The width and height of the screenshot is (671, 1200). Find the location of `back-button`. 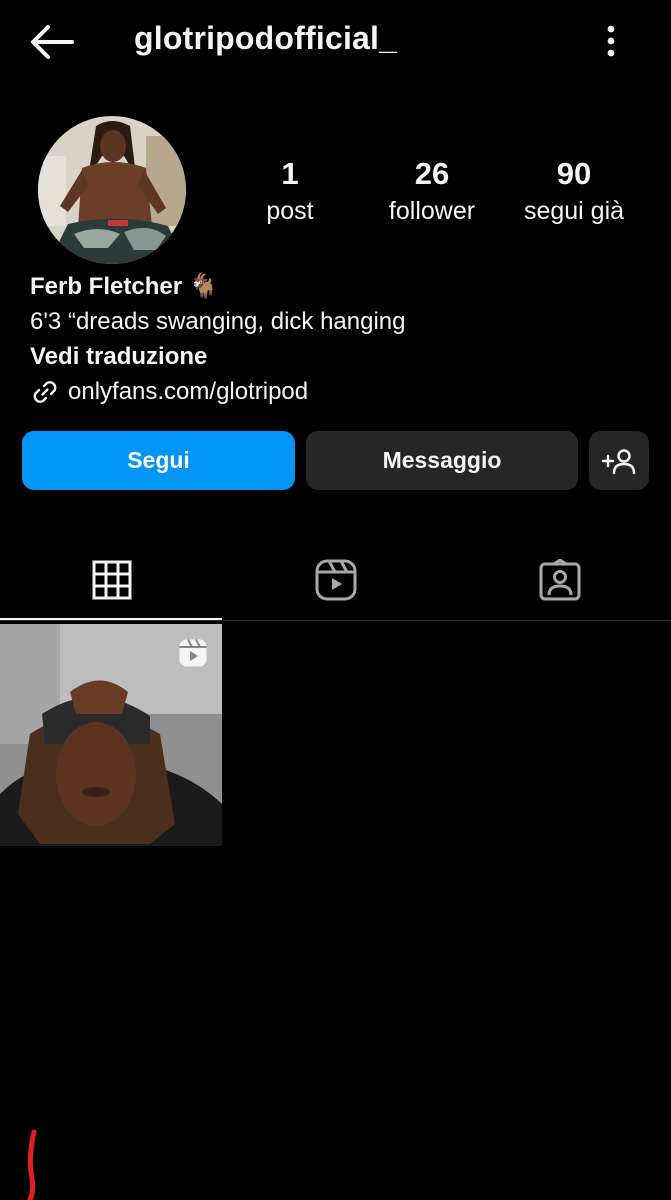

back-button is located at coordinates (51, 42).